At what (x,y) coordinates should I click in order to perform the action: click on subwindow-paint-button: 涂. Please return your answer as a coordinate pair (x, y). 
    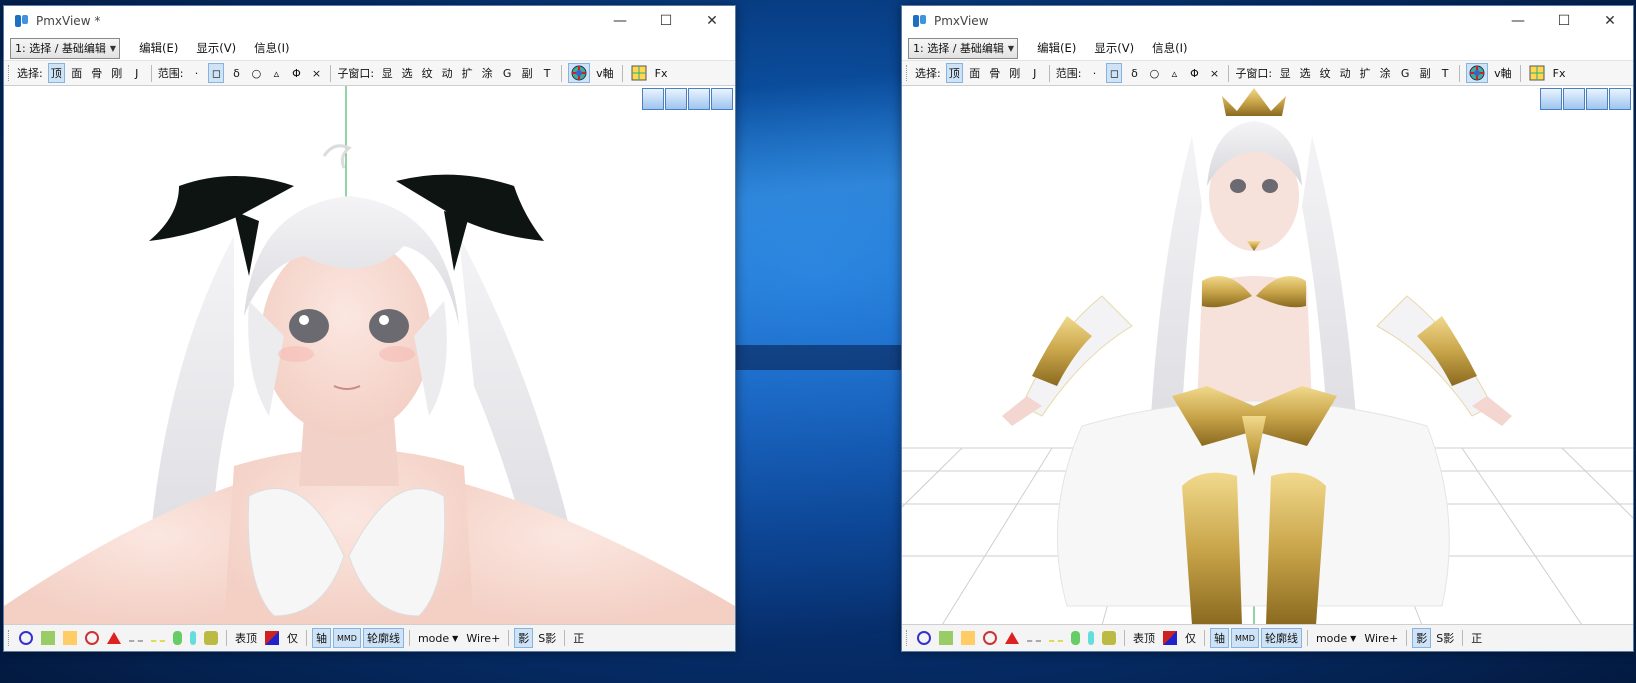
    Looking at the image, I should click on (1385, 73).